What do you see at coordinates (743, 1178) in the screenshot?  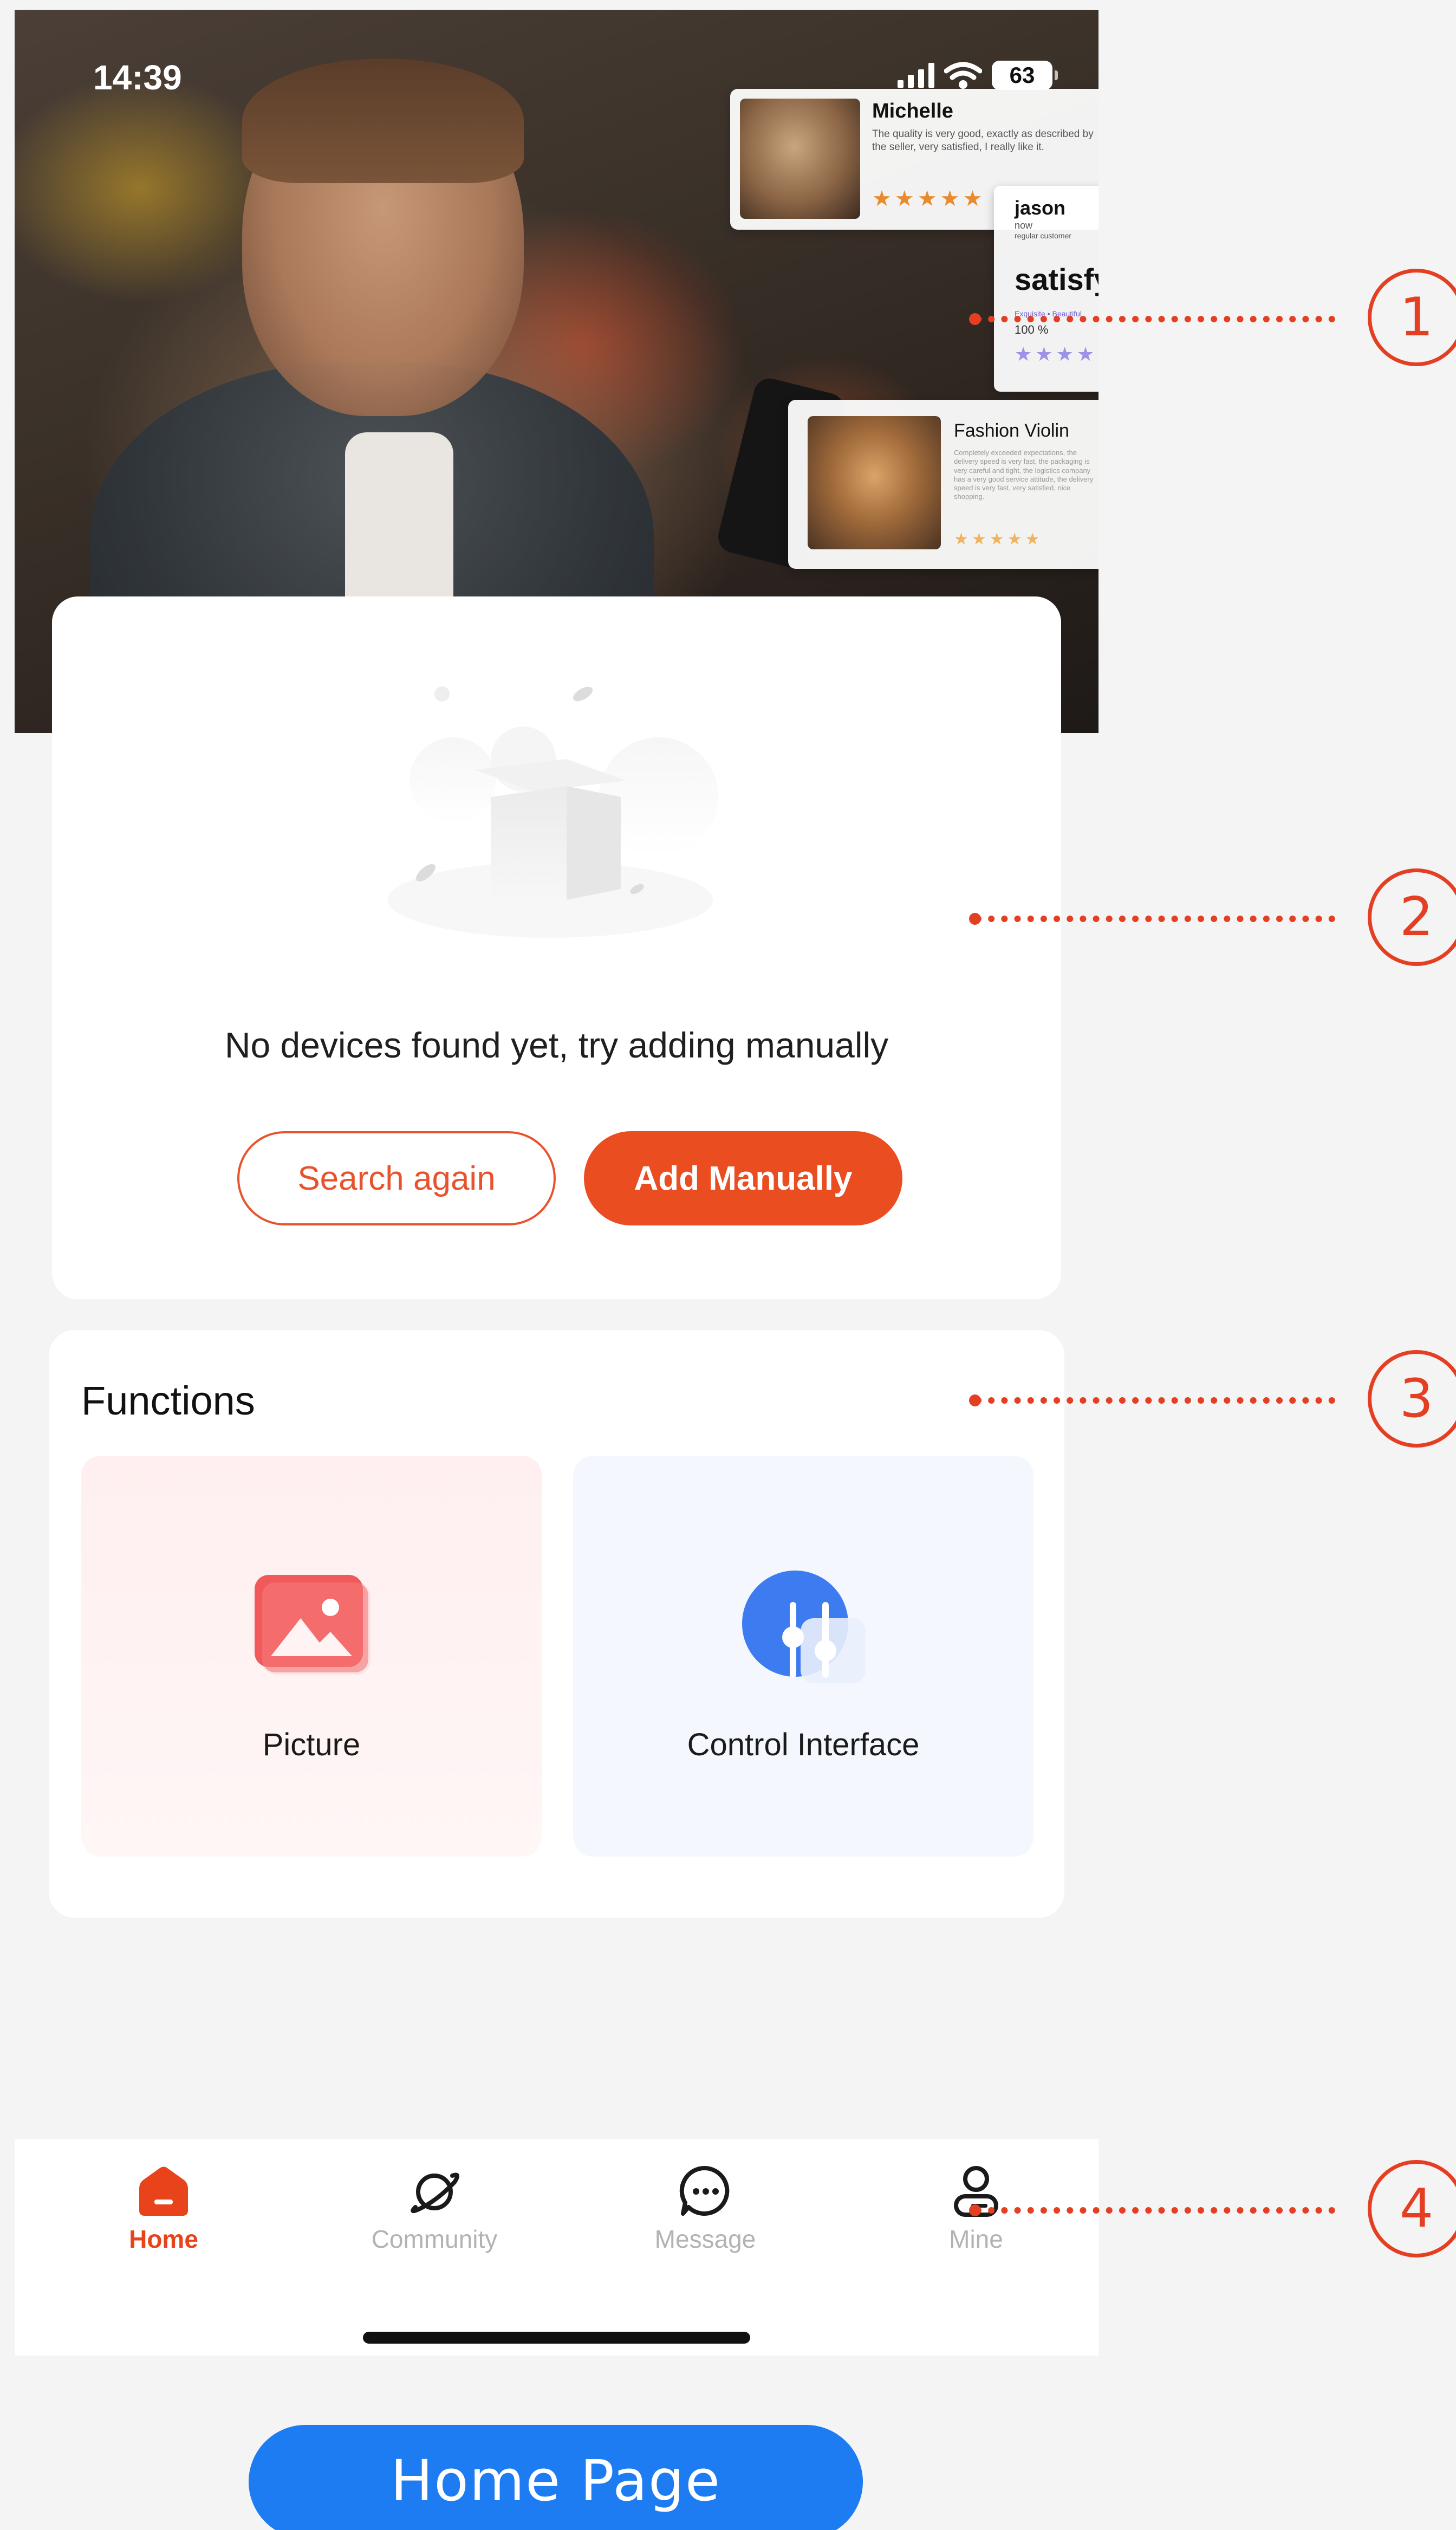 I see `add-manually-button: Add Manually` at bounding box center [743, 1178].